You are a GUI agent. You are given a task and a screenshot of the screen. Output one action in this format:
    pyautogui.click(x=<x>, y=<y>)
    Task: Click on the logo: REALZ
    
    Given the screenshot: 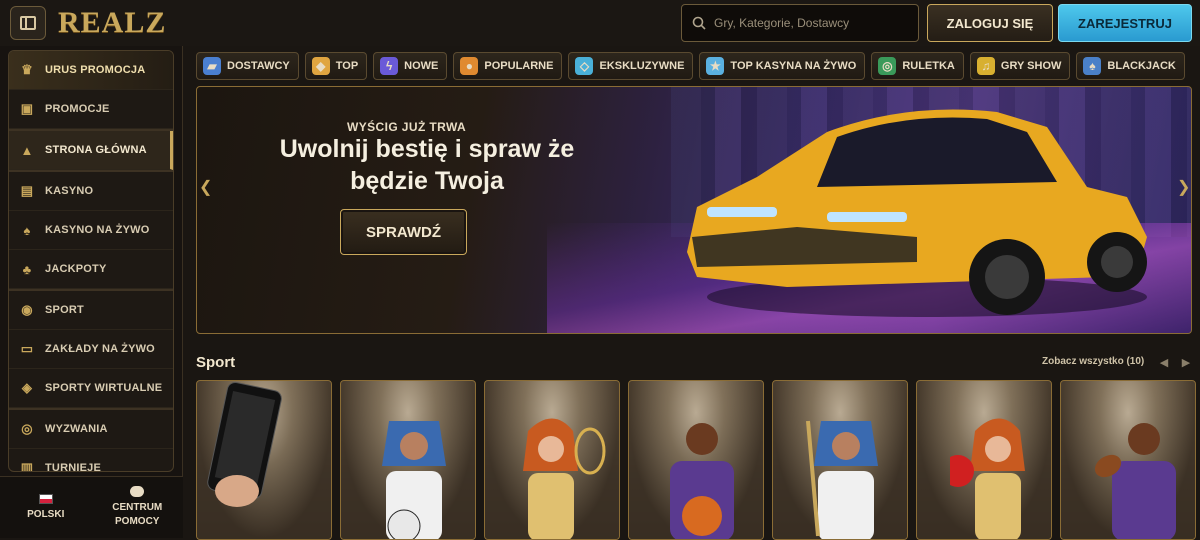 What is the action you would take?
    pyautogui.click(x=112, y=23)
    